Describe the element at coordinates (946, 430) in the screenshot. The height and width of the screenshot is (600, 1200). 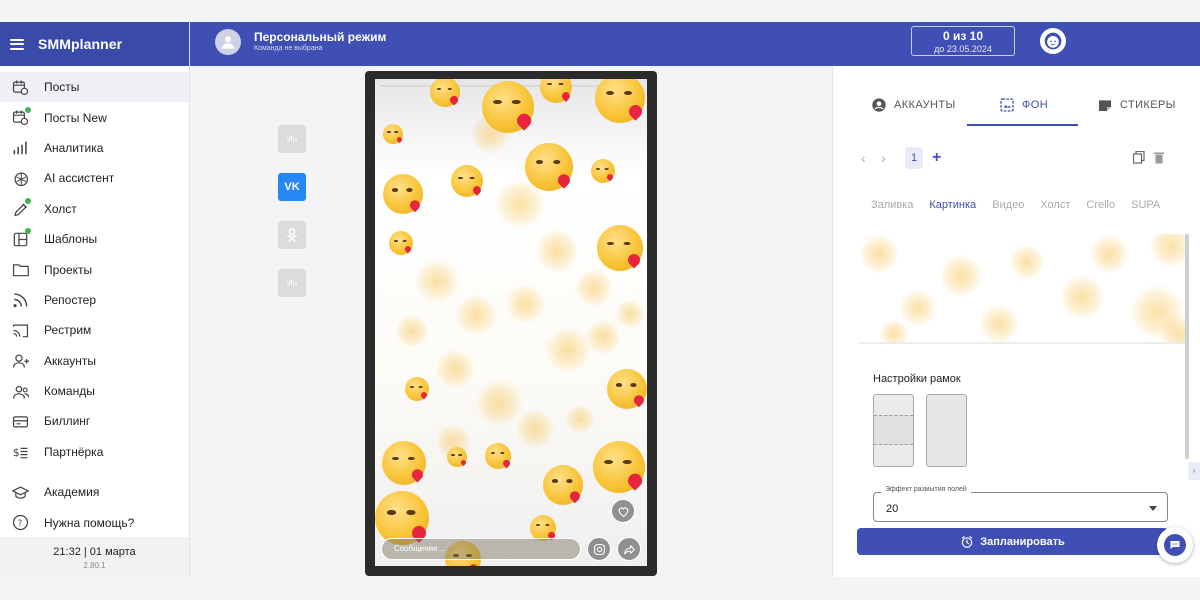
I see `frame-option-full` at that location.